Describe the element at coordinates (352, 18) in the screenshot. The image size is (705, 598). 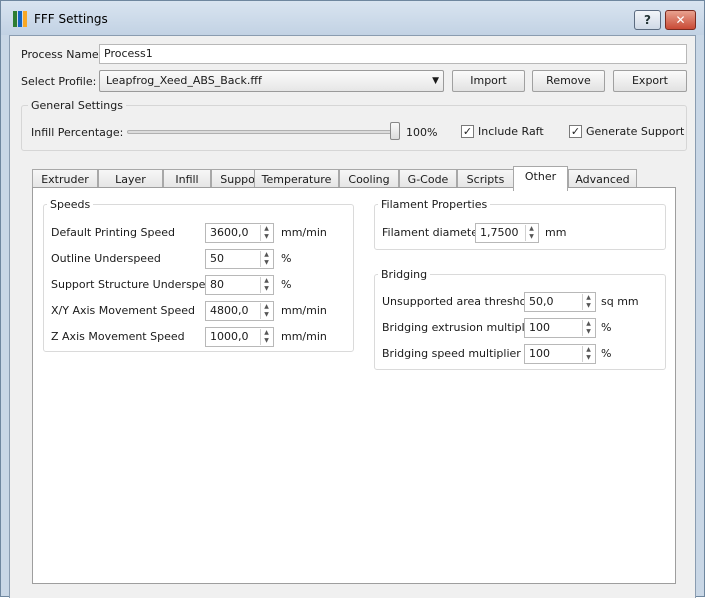
I see `title-bar: FFF Settings ? ✕` at that location.